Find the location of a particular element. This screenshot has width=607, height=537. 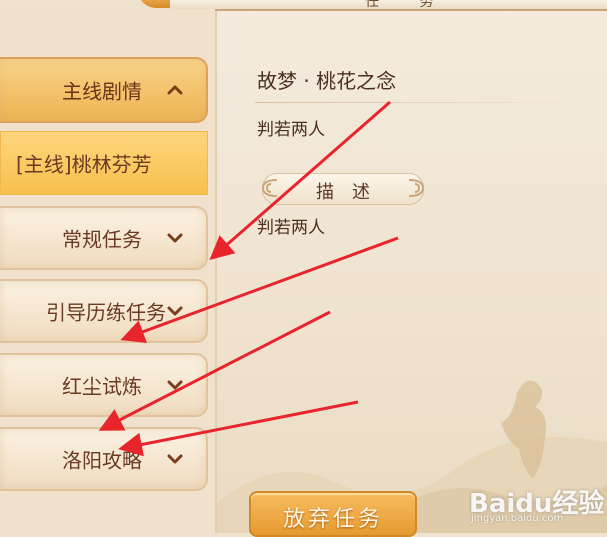

abandon-task-label: 放弃任务 is located at coordinates (332, 519).